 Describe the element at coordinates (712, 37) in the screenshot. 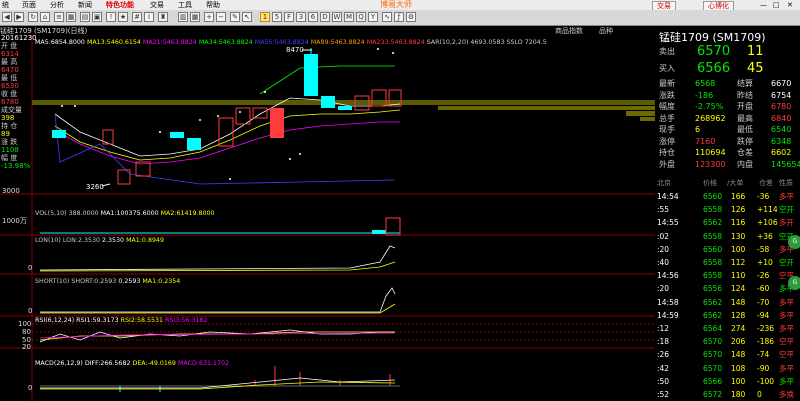

I see `quote-title: 锰硅1709 (SM1709)` at that location.